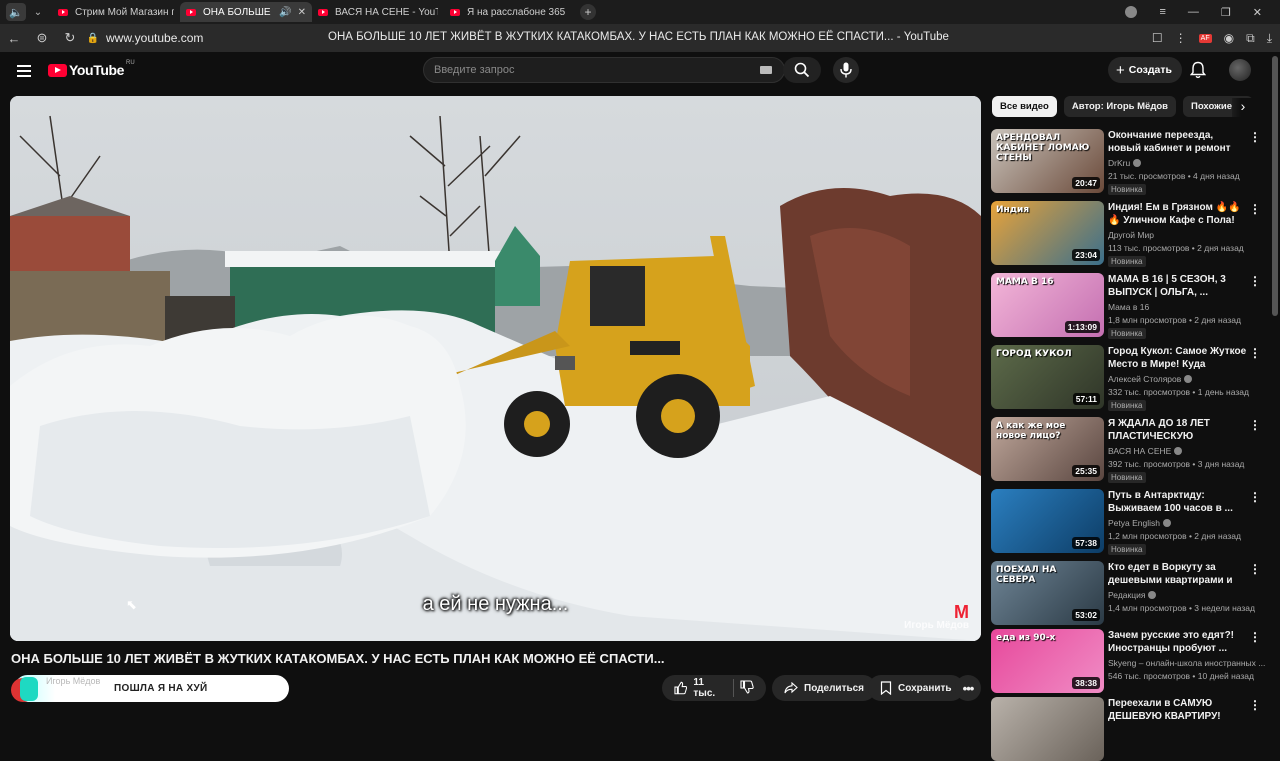  I want to click on video-thumbnail: АРЕНДОВАЛ КАБИНЕТ ЛОМАЮ СТЕНЫ 20:47, so click(1047, 161).